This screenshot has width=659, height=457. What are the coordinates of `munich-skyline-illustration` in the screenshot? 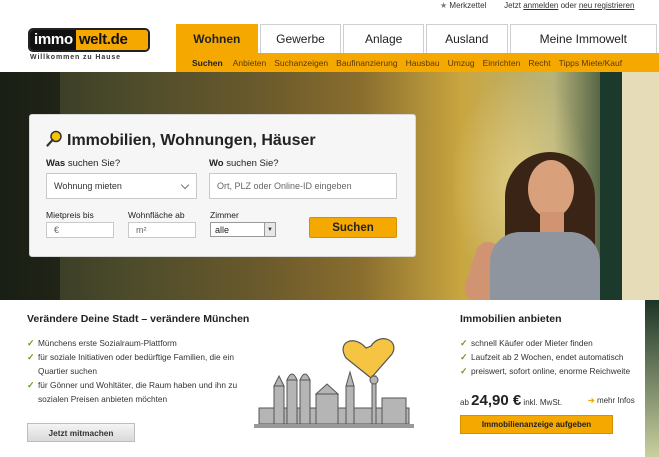 It's located at (339, 380).